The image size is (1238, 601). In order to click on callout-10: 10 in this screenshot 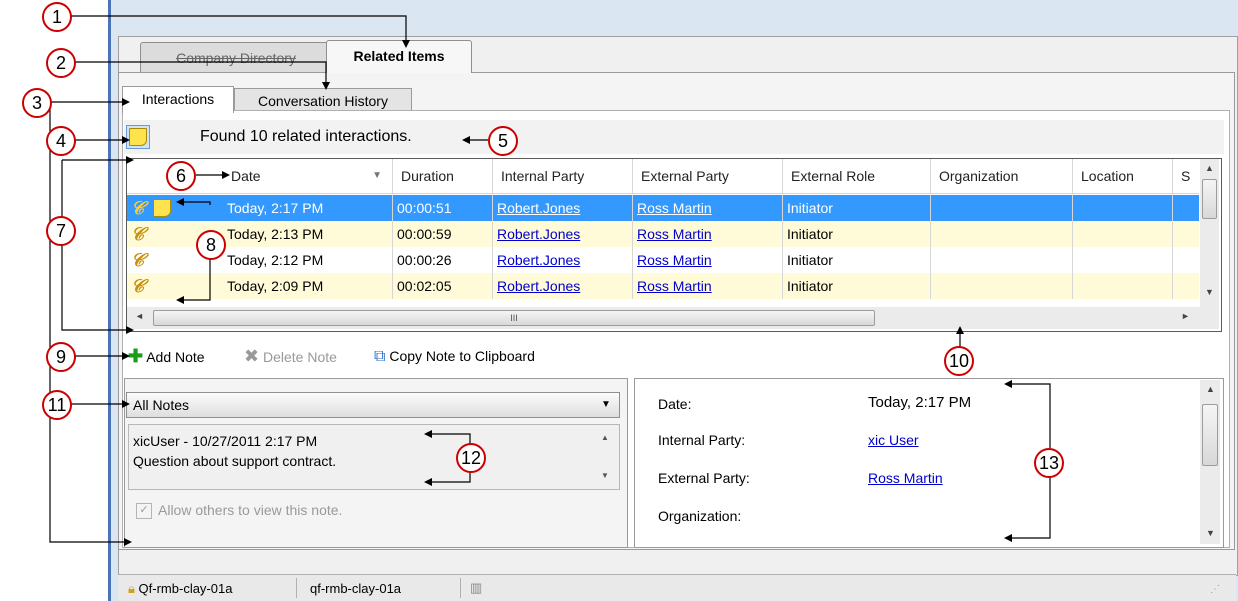, I will do `click(959, 361)`.